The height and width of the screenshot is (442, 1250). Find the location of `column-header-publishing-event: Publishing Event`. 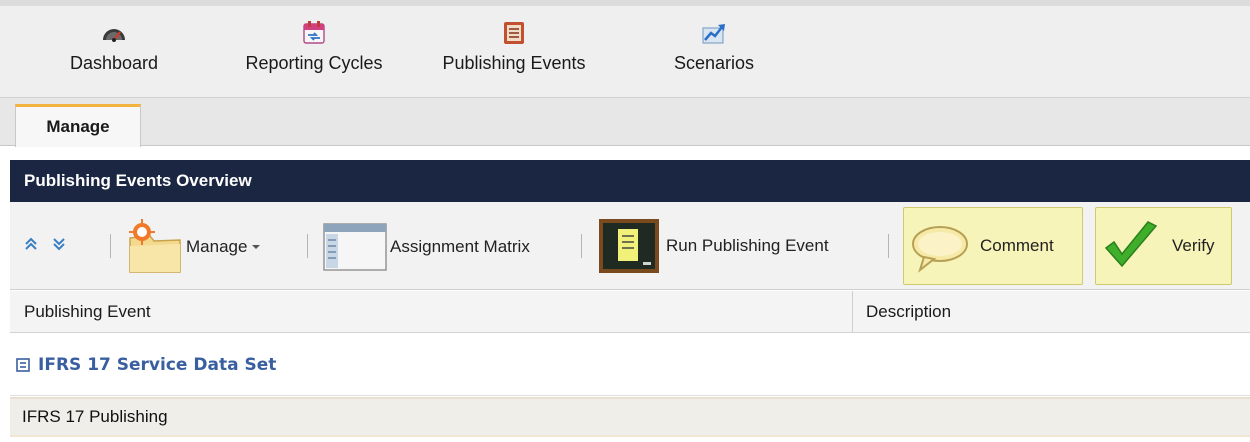

column-header-publishing-event: Publishing Event is located at coordinates (87, 312).